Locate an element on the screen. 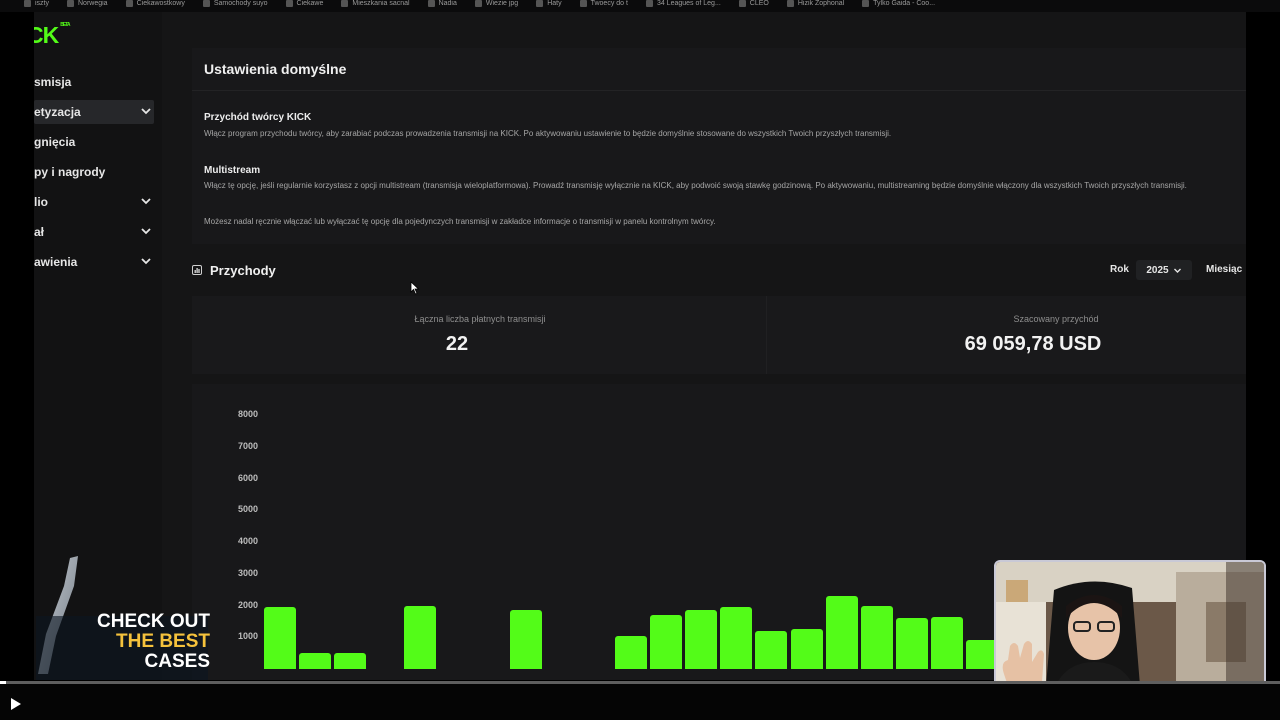  kick-logo: KICKBETA is located at coordinates (52, 35).